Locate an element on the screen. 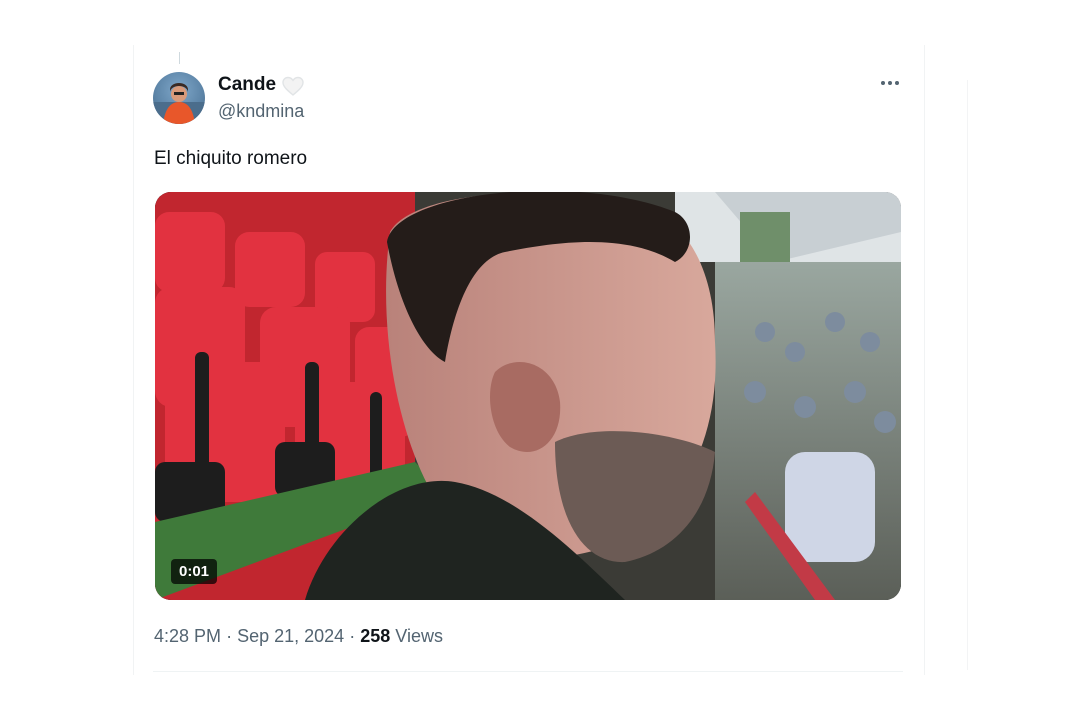 The width and height of the screenshot is (1080, 721). tweet-text: El chiquito romero is located at coordinates (231, 158).